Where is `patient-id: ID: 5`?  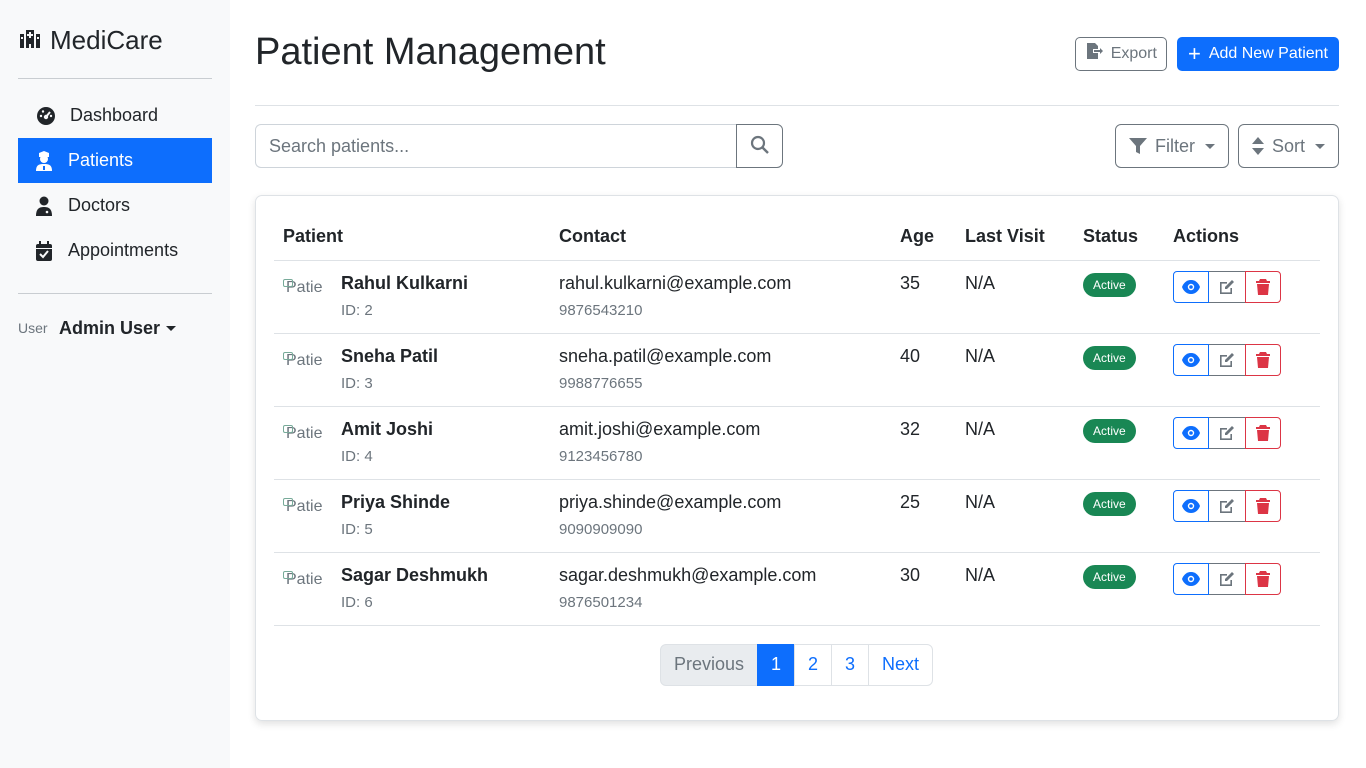
patient-id: ID: 5 is located at coordinates (357, 529).